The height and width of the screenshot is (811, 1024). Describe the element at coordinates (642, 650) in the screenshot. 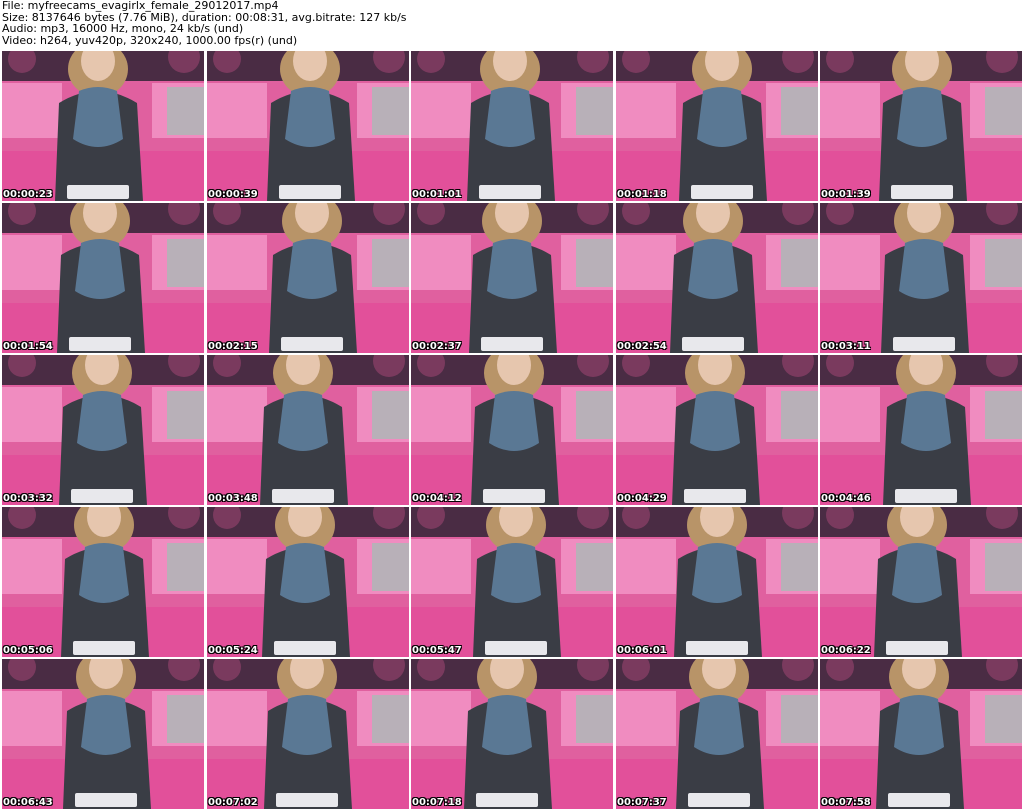

I see `frame-timestamp: 00:06:01` at that location.